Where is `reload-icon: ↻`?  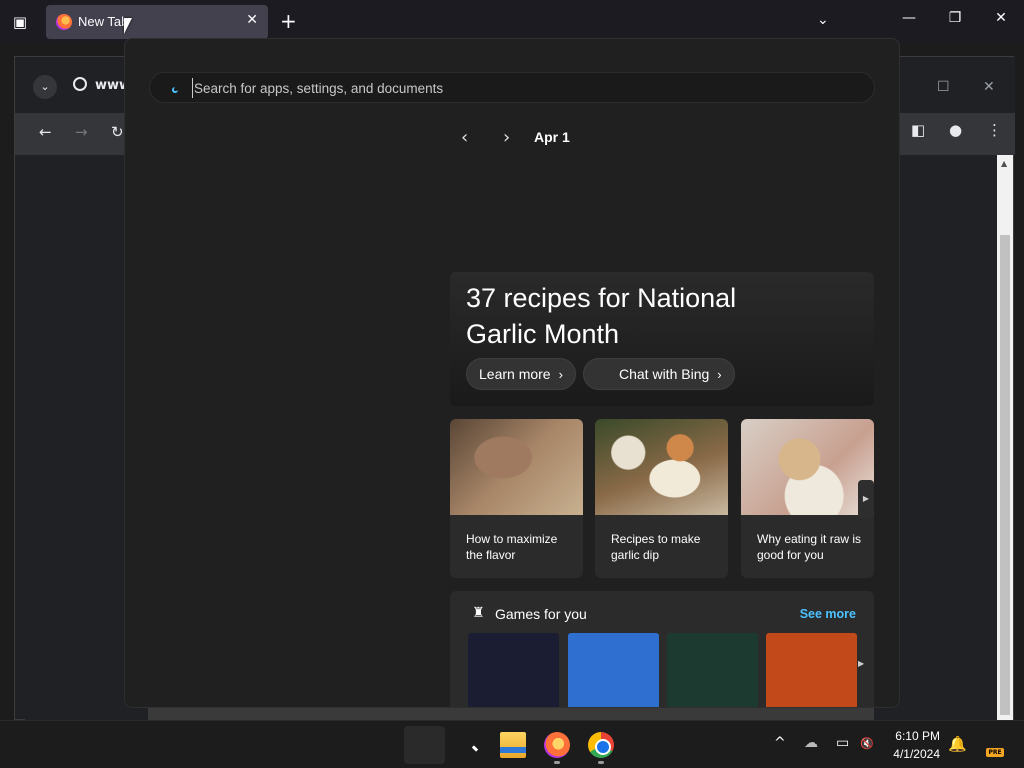 reload-icon: ↻ is located at coordinates (117, 132).